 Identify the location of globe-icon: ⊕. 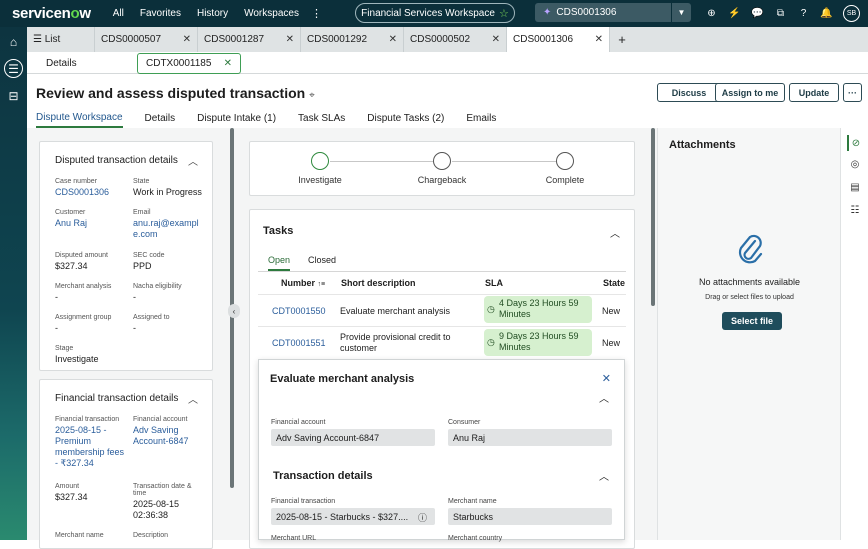
(711, 13).